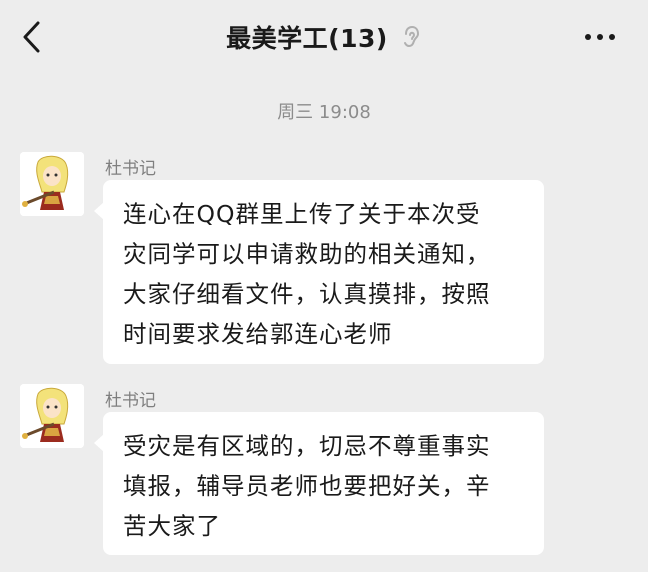  I want to click on ear-icon, so click(411, 36).